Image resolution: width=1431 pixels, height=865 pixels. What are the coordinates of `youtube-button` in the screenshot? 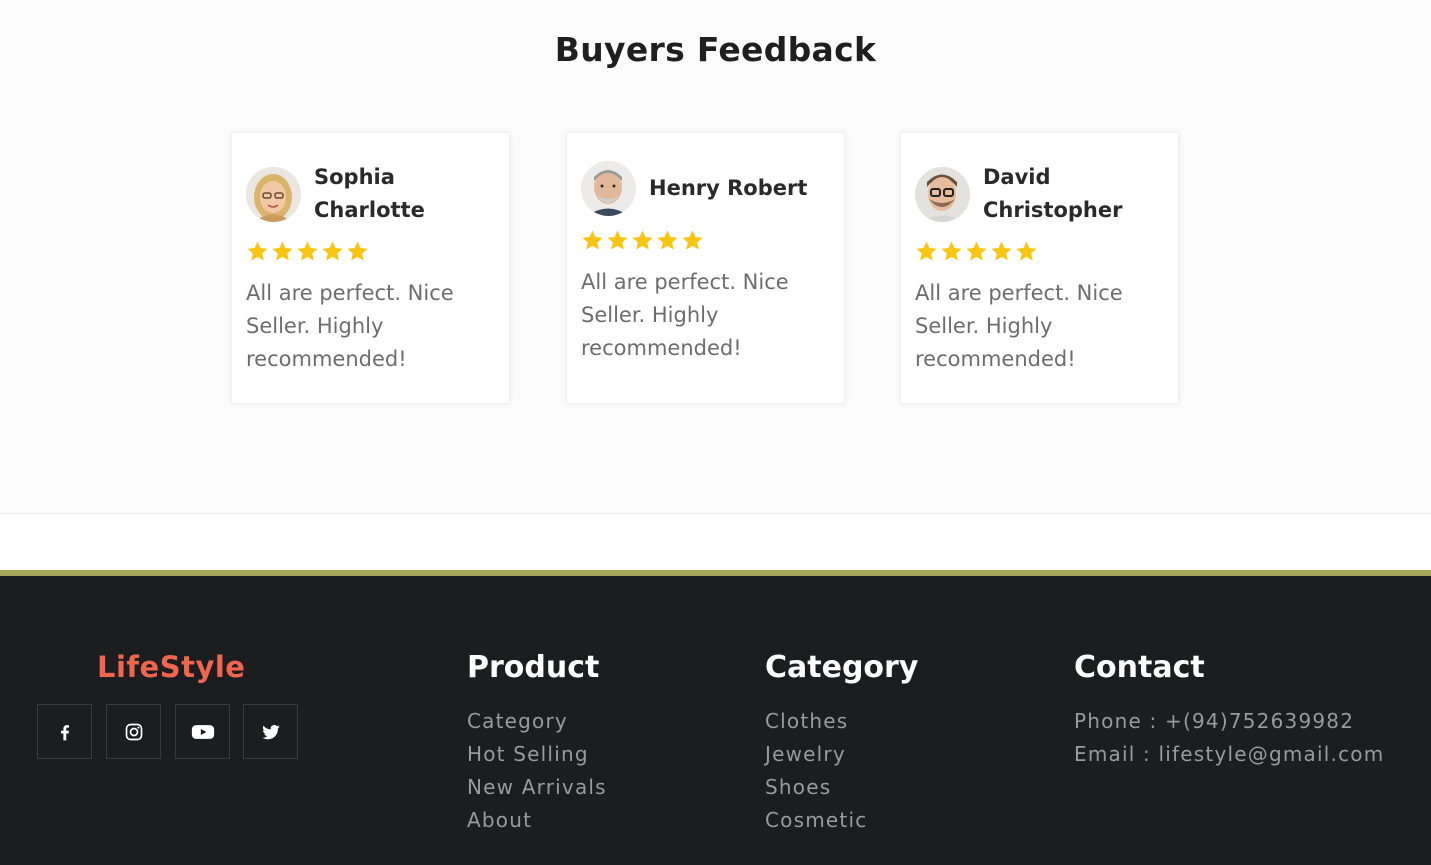 It's located at (202, 731).